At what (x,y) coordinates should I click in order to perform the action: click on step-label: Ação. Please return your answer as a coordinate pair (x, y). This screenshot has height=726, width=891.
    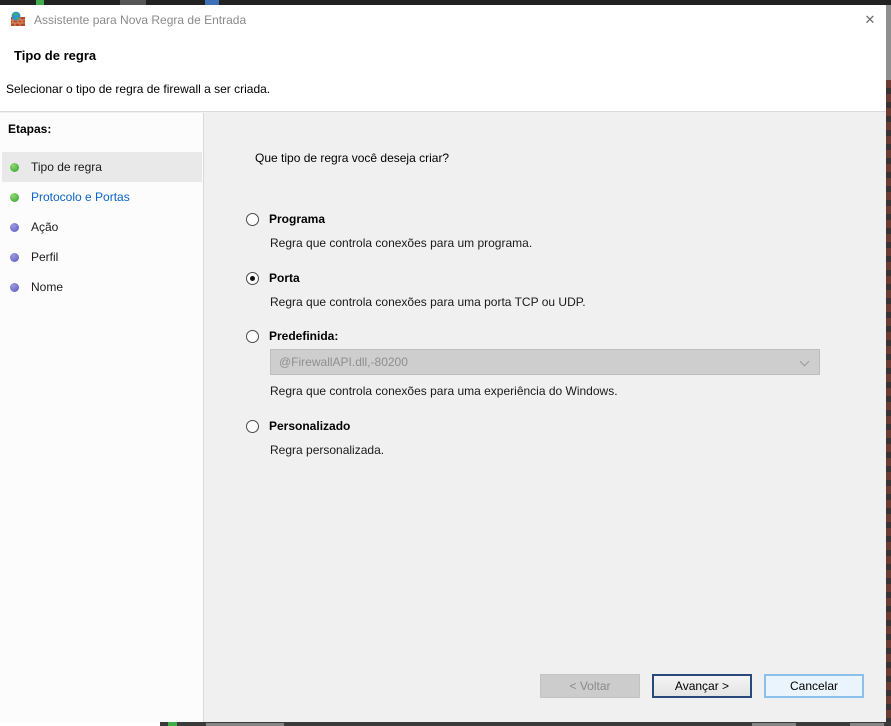
    Looking at the image, I should click on (45, 227).